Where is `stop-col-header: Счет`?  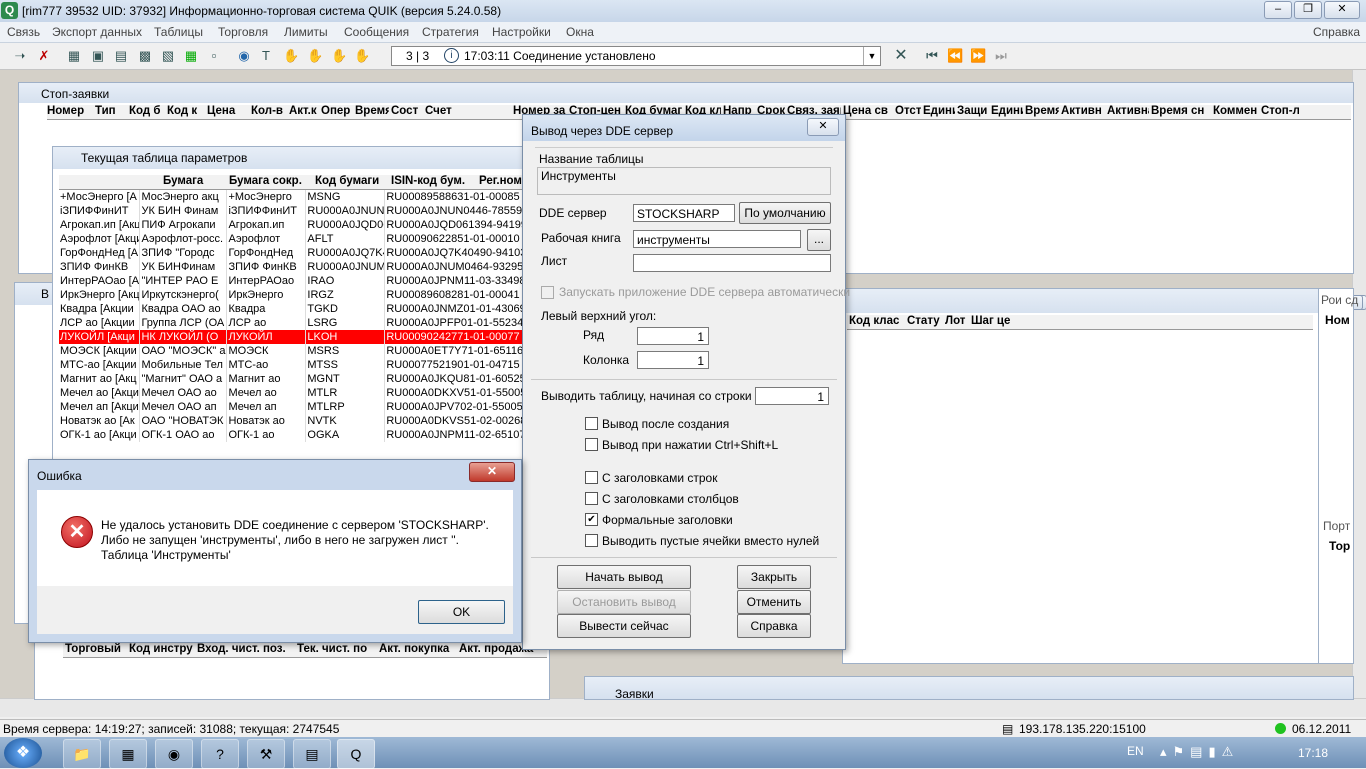 stop-col-header: Счет is located at coordinates (468, 111).